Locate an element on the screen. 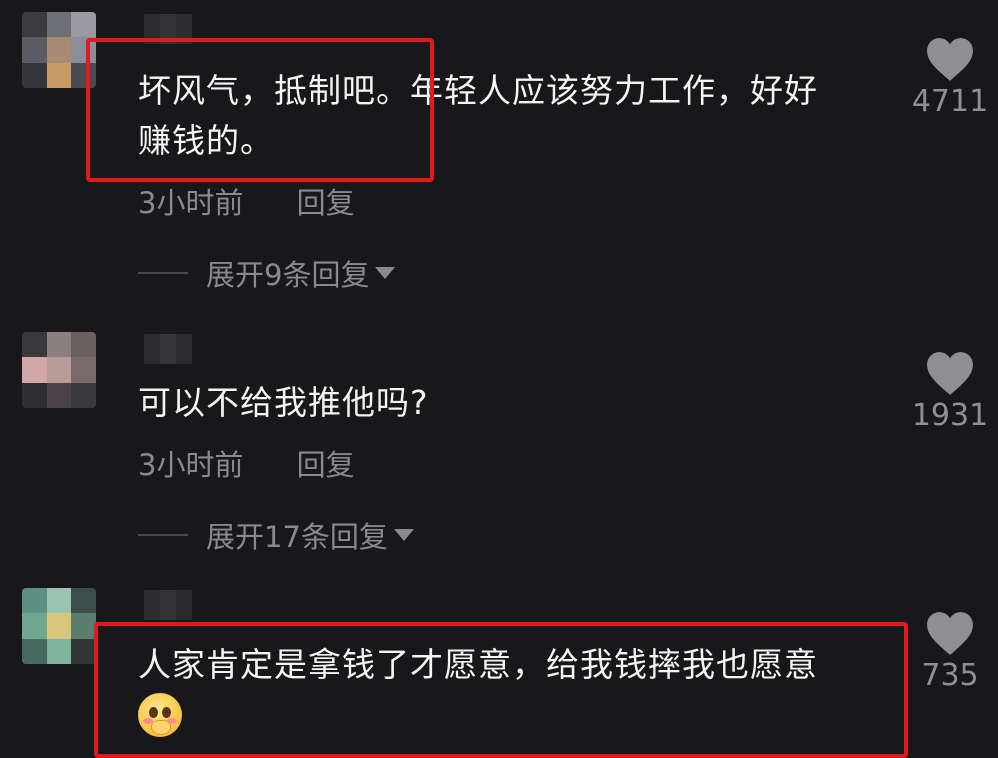  comment-text-line: 可以不给我推他吗? is located at coordinates (283, 402).